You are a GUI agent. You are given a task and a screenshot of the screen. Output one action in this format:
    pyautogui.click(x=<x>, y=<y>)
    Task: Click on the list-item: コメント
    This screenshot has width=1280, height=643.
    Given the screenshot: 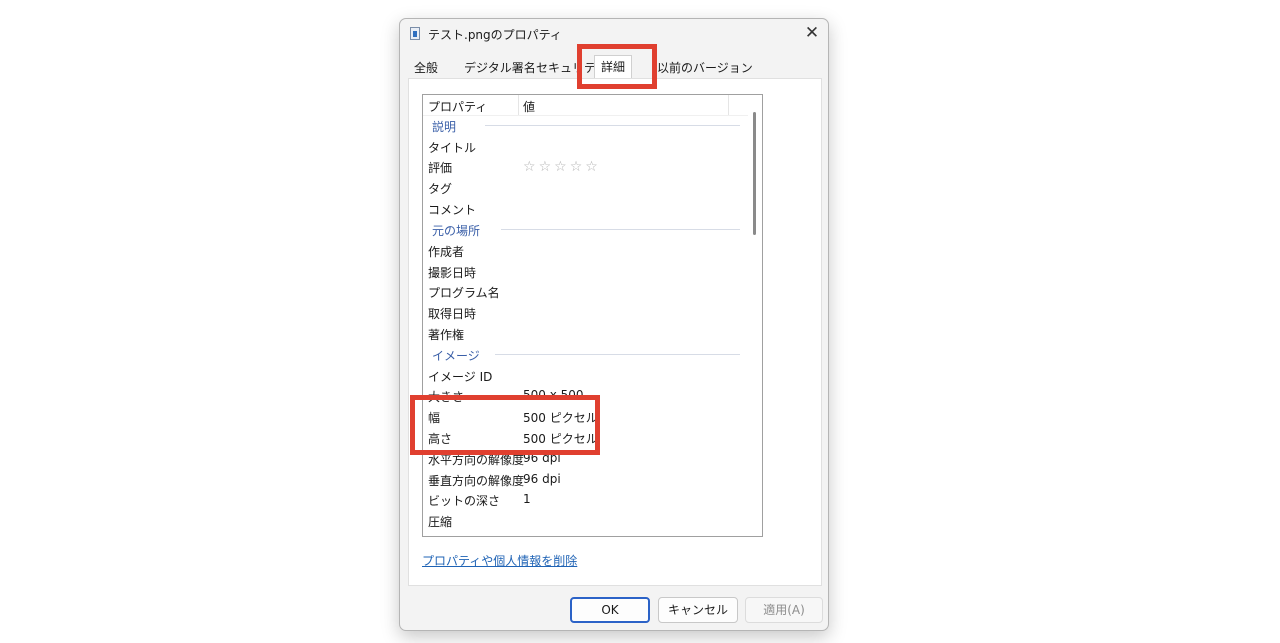 What is the action you would take?
    pyautogui.click(x=585, y=208)
    